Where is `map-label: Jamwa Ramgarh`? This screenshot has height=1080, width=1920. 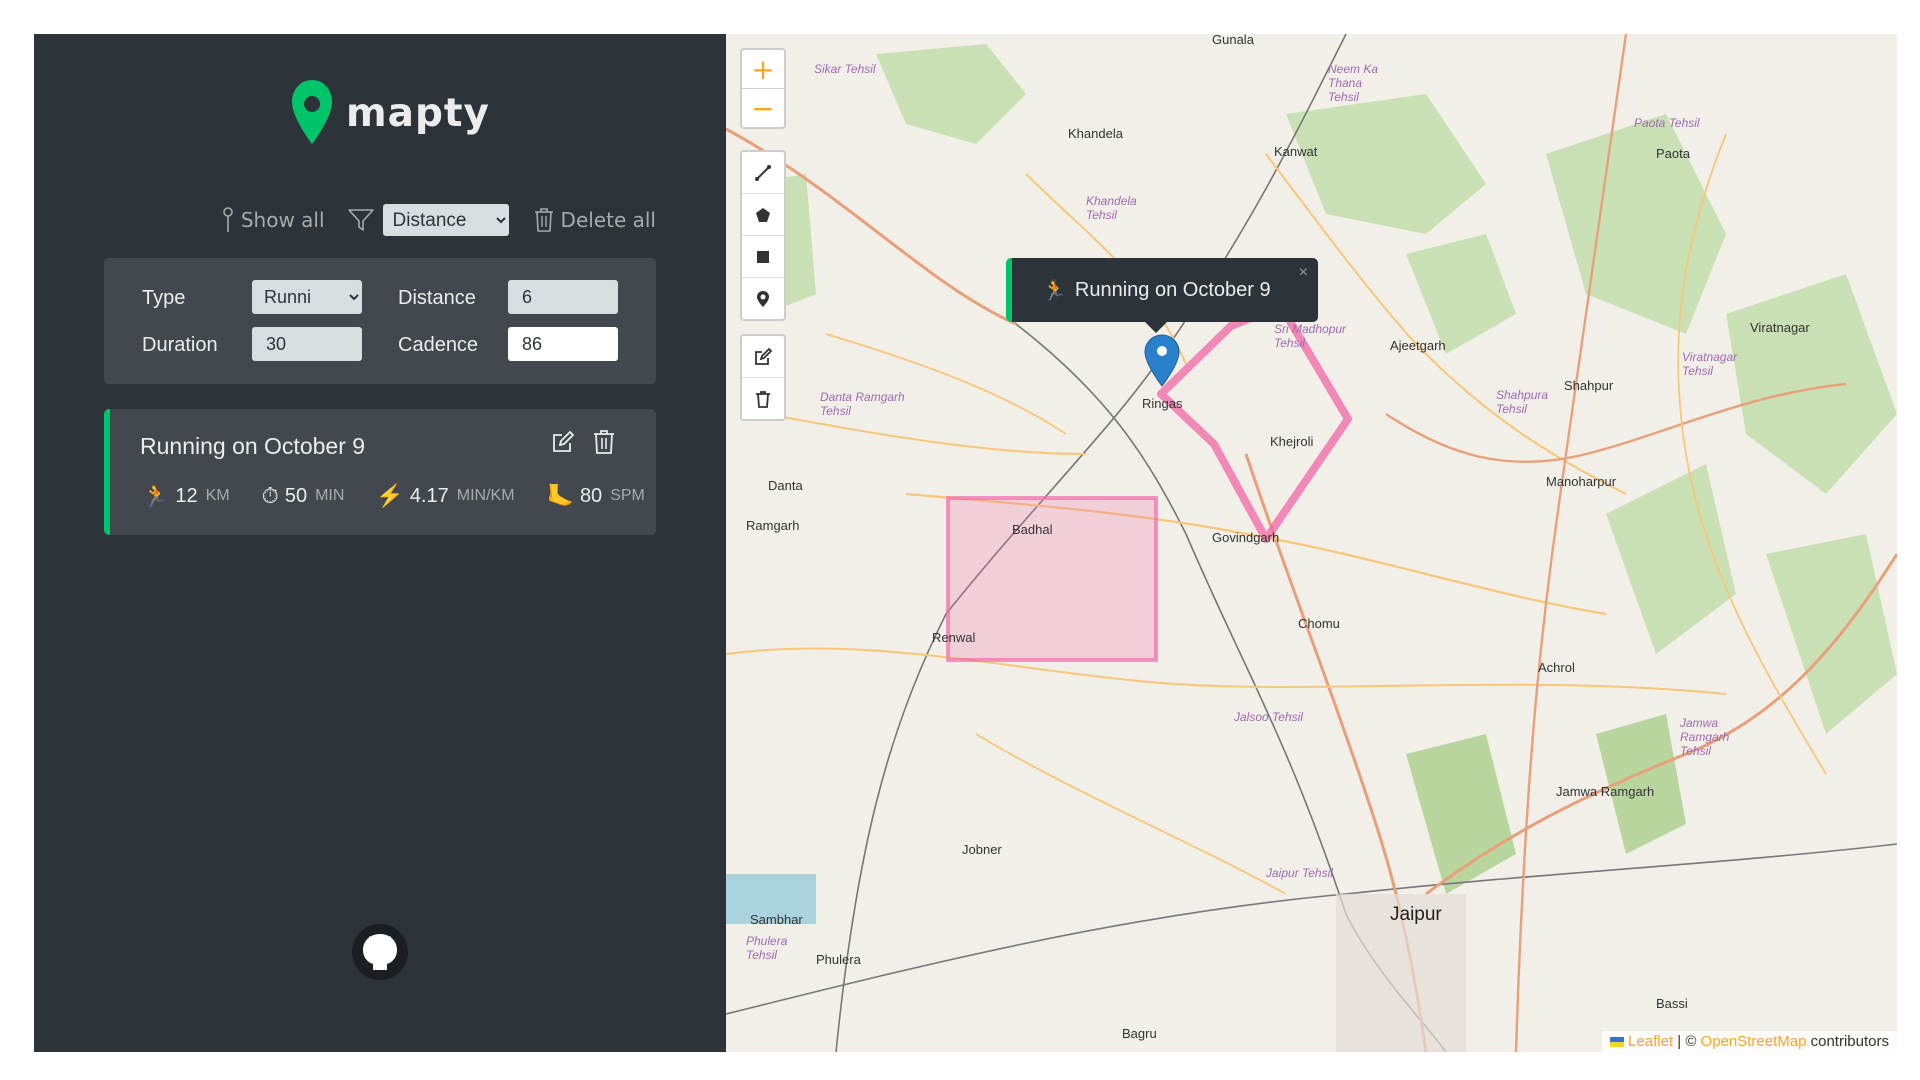 map-label: Jamwa Ramgarh is located at coordinates (1605, 791).